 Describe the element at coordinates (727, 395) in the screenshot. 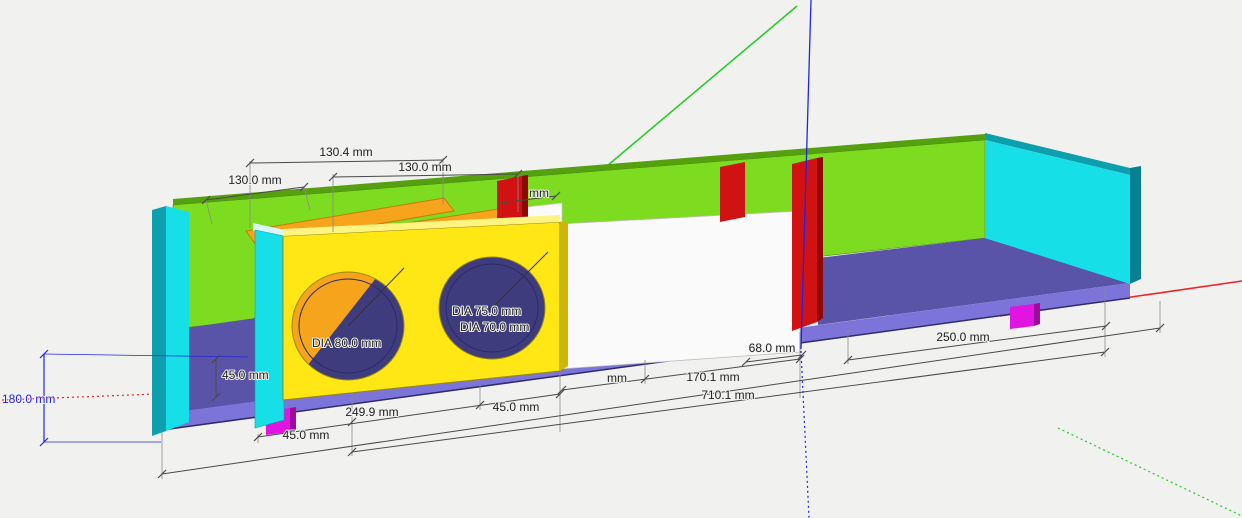

I see `dim-label-overall-length: 710.1 mm` at that location.